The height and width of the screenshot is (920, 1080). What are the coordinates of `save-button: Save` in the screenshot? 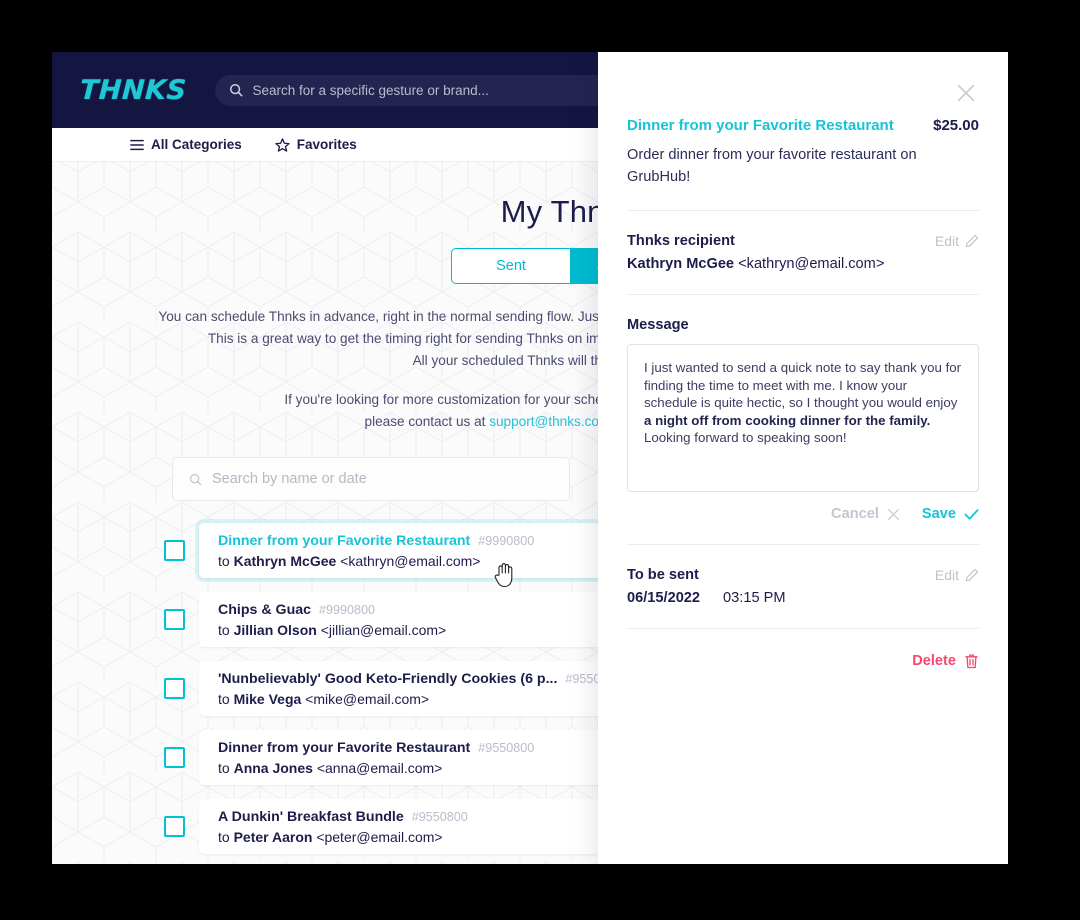 It's located at (950, 514).